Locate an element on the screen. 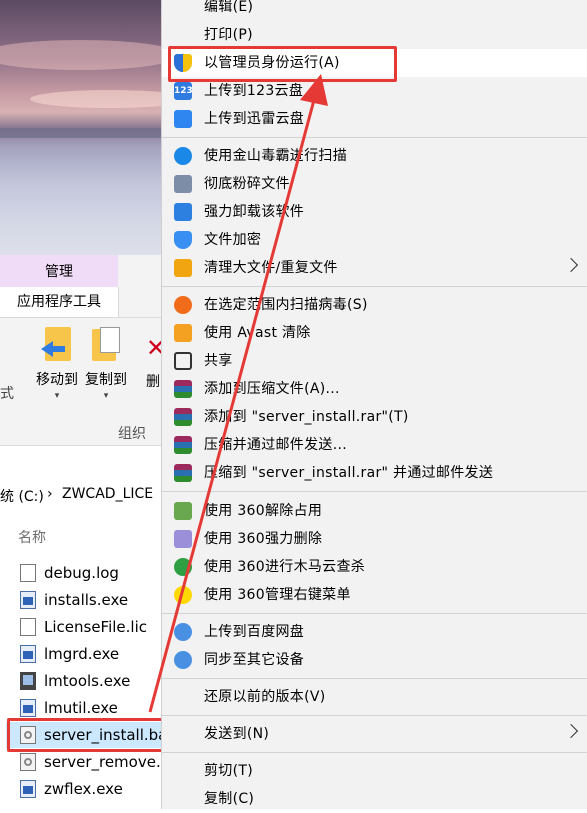 This screenshot has height=813, width=587. menu-item-upload-xunlei: 上传到迅雷云盘 is located at coordinates (374, 119).